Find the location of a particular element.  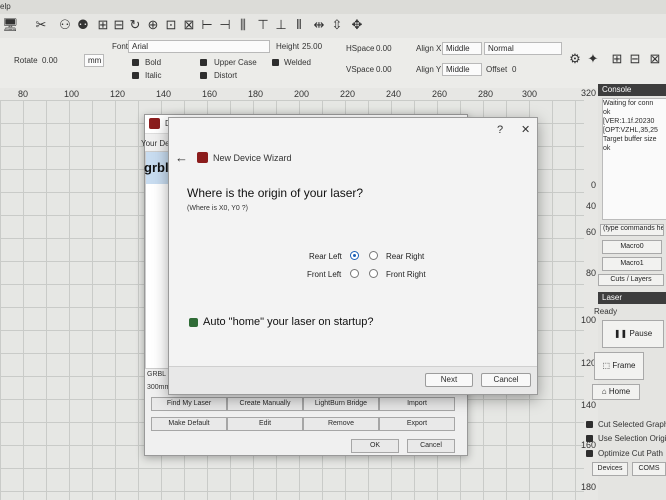

macro1-button: Macro1 is located at coordinates (632, 264).